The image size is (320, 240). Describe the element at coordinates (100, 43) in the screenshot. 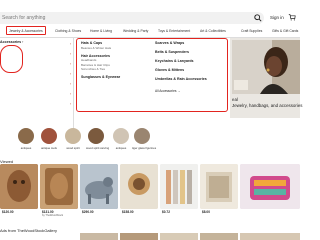

I see `menu-link-hats-caps: Hats & Caps` at that location.